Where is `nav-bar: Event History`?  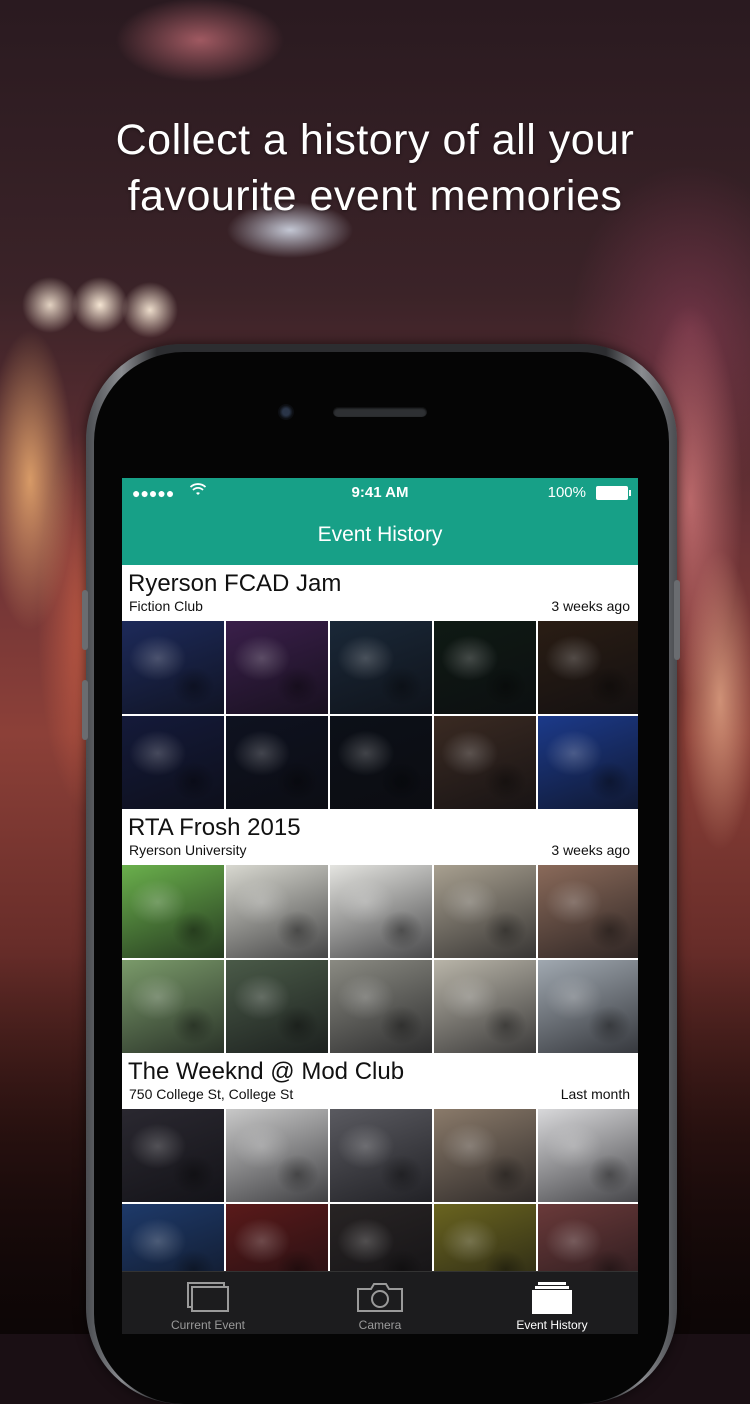 nav-bar: Event History is located at coordinates (380, 535).